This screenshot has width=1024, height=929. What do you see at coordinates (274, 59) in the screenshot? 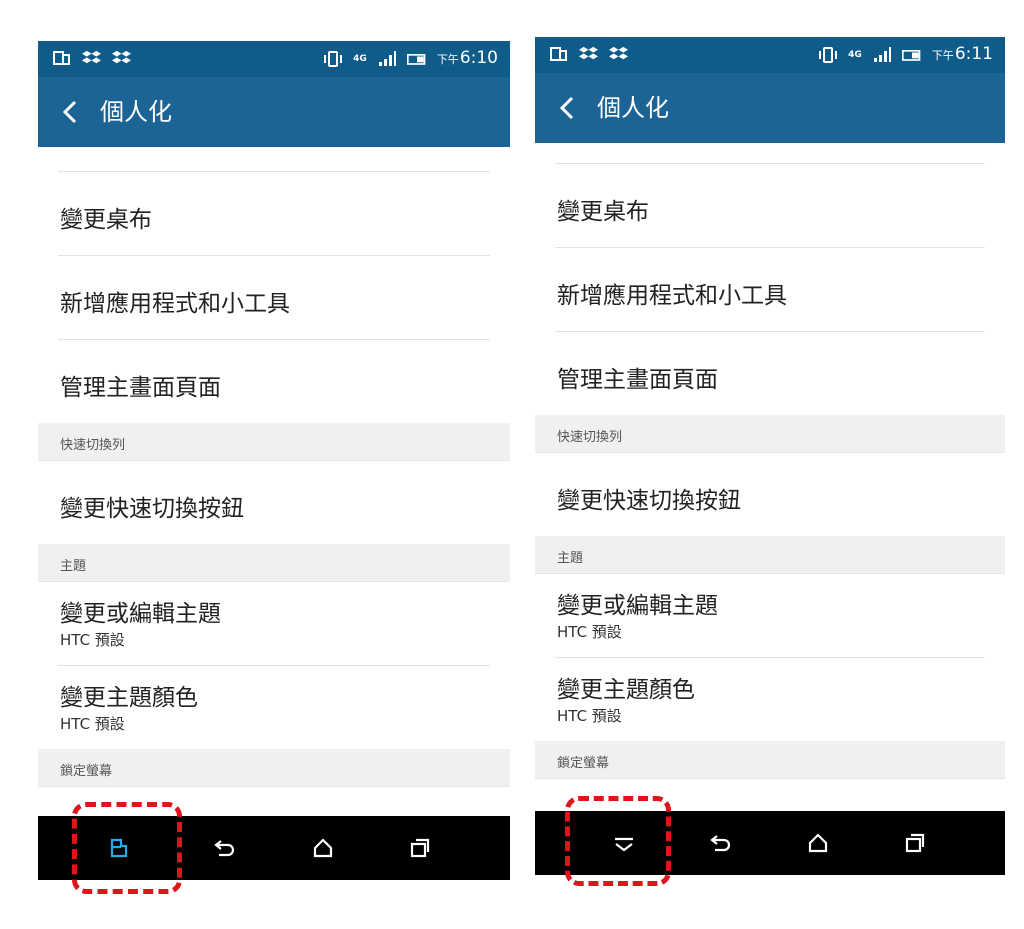
I see `status-bar: 4G 下午6:10` at bounding box center [274, 59].